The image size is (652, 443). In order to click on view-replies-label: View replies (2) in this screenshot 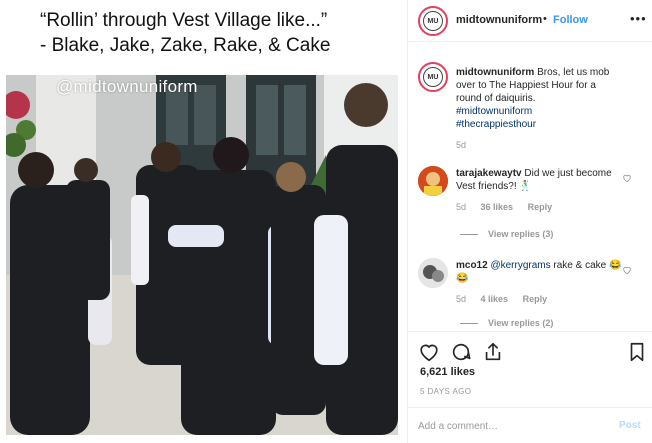, I will do `click(521, 323)`.